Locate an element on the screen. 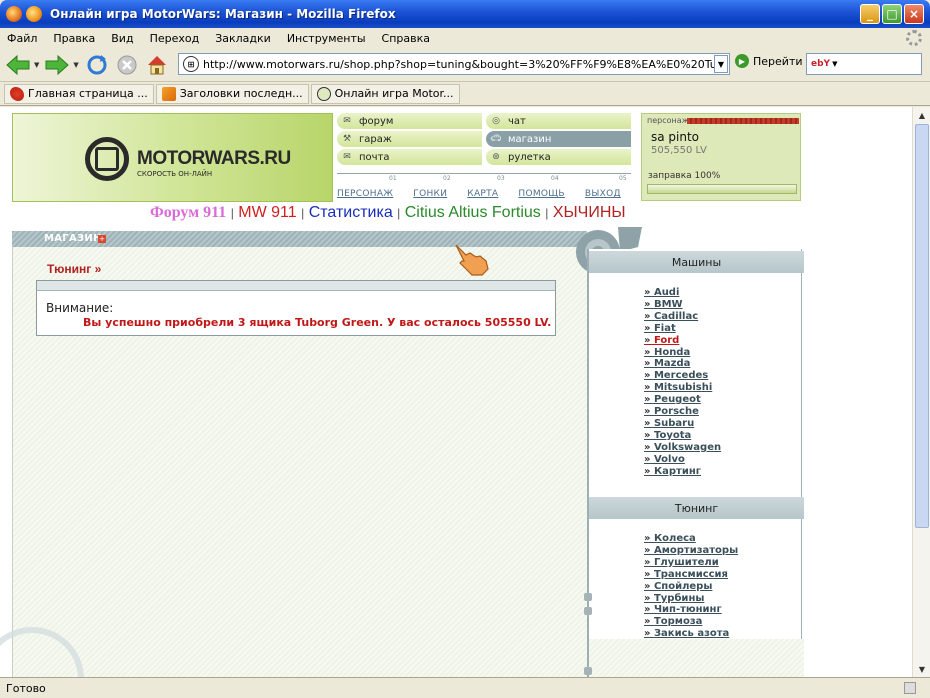 The image size is (930, 698). link-races: ГОНКИ is located at coordinates (430, 194).